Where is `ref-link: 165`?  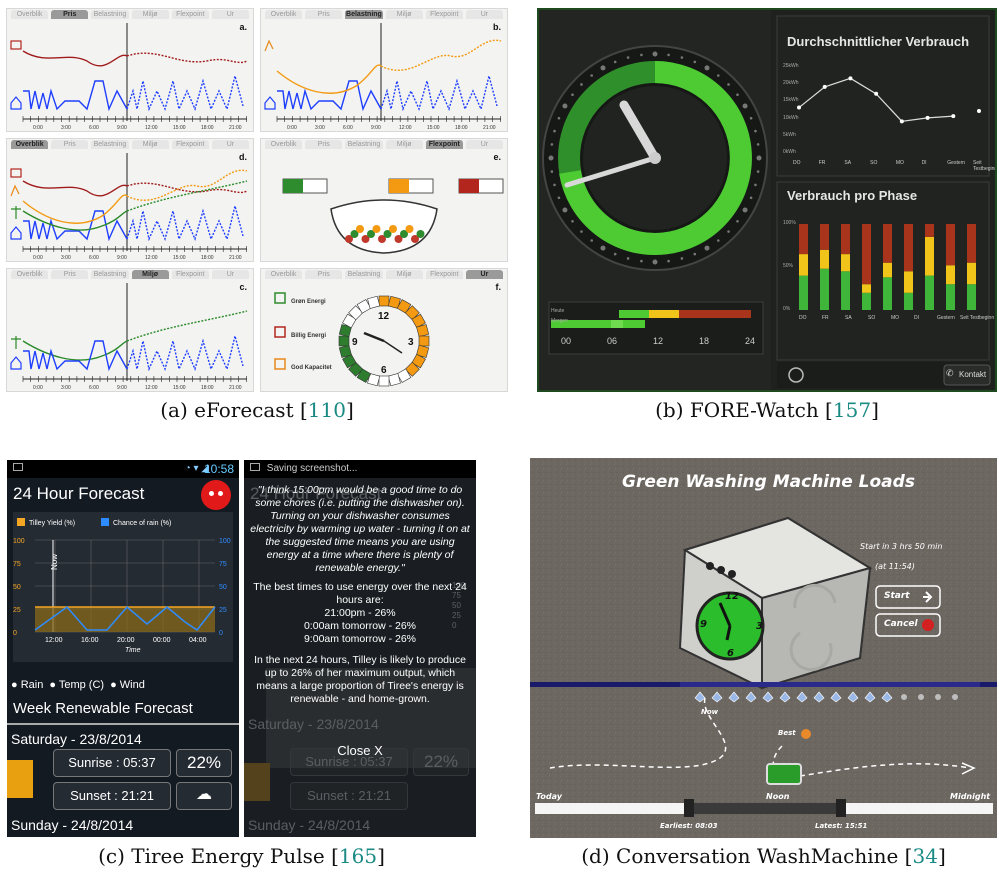 ref-link: 165 is located at coordinates (358, 856).